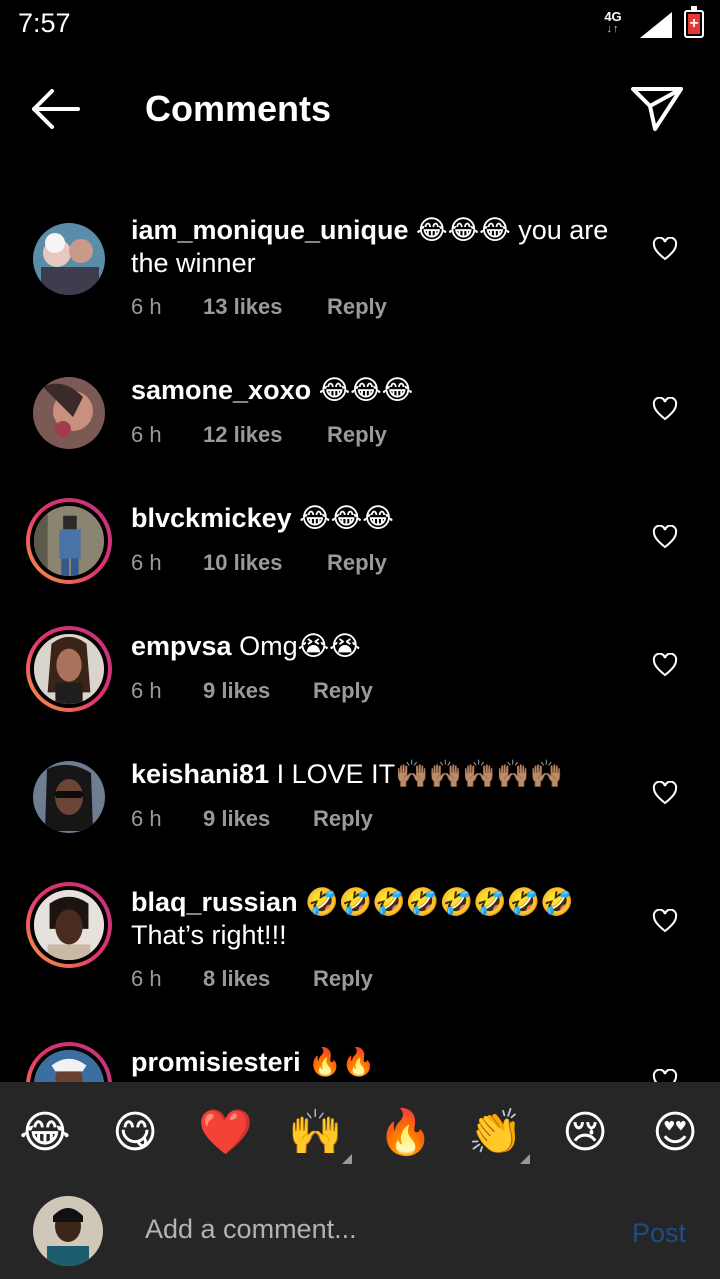  What do you see at coordinates (338, 1062) in the screenshot?
I see `comment-body: 🔥🔥` at bounding box center [338, 1062].